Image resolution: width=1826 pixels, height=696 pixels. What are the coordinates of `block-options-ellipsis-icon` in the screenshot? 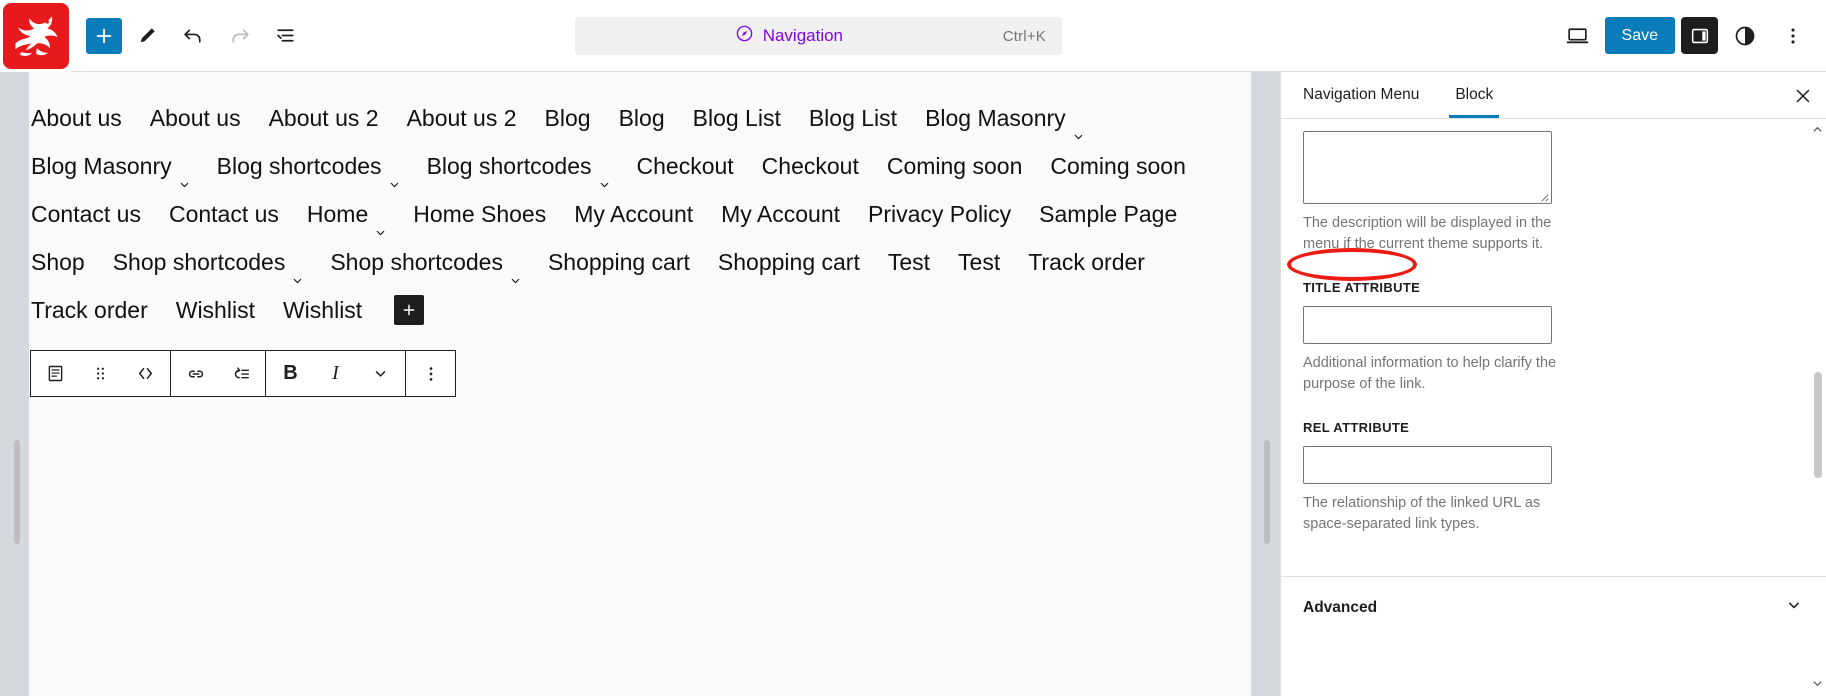 It's located at (430, 373).